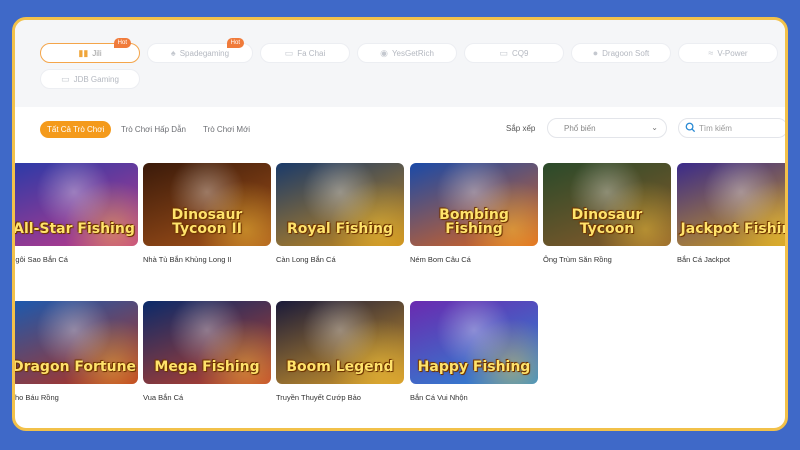 This screenshot has width=800, height=450. What do you see at coordinates (74, 367) in the screenshot?
I see `game-logo: Dragon Fortune` at bounding box center [74, 367].